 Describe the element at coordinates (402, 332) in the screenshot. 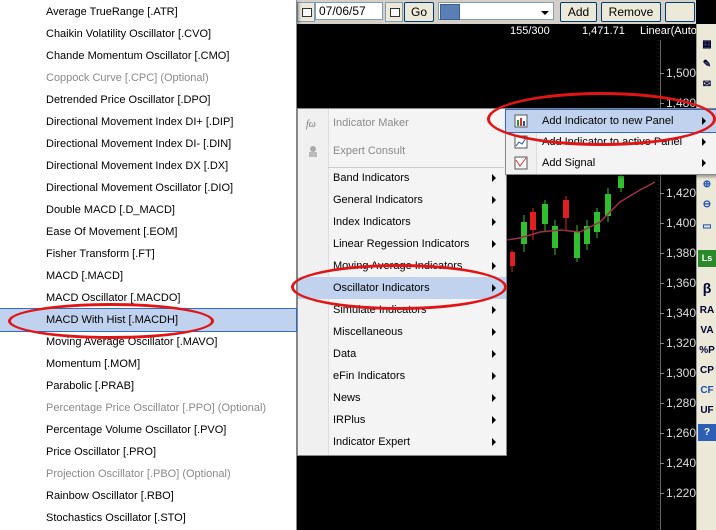

I see `menu-item-miscellaneous: Miscellaneous` at that location.